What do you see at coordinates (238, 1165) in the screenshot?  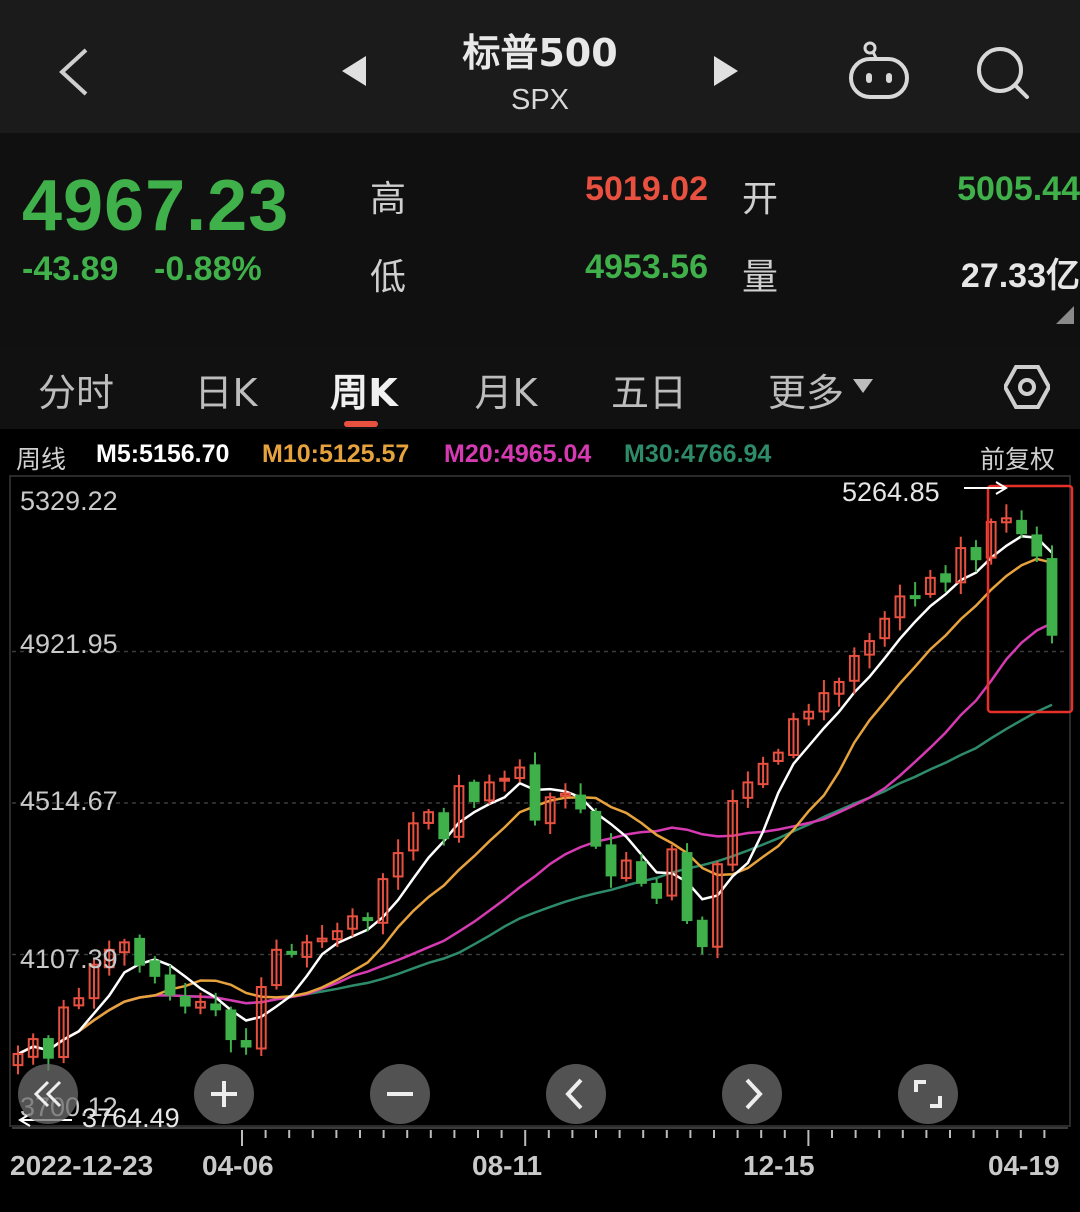 I see `x-tick-label: 04-06` at bounding box center [238, 1165].